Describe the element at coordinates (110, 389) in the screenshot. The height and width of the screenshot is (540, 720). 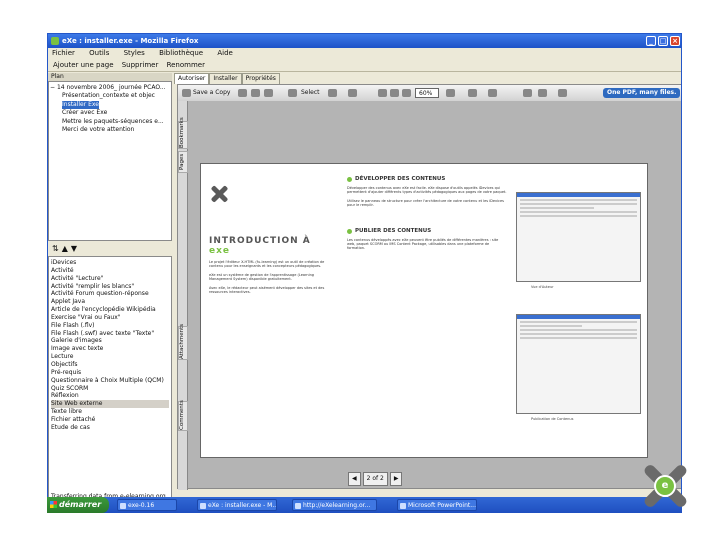
I see `idevice-item: Quiz SCORM` at that location.